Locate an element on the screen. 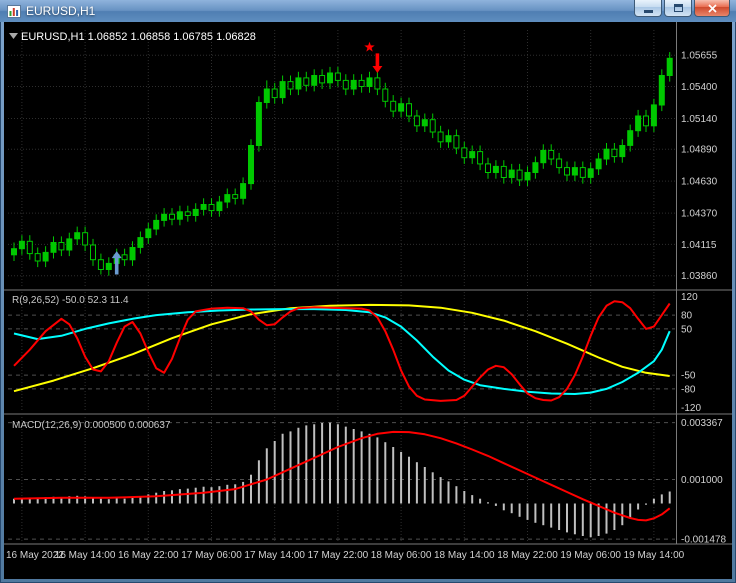 The height and width of the screenshot is (583, 736). close-button is located at coordinates (712, 8).